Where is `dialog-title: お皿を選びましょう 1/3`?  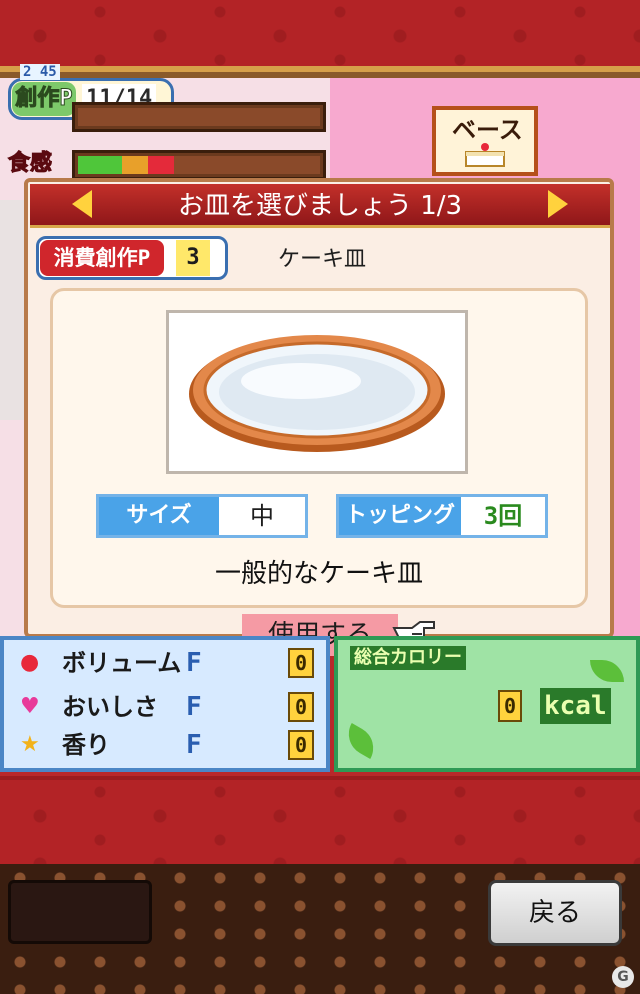 dialog-title: お皿を選びましょう 1/3 is located at coordinates (320, 206).